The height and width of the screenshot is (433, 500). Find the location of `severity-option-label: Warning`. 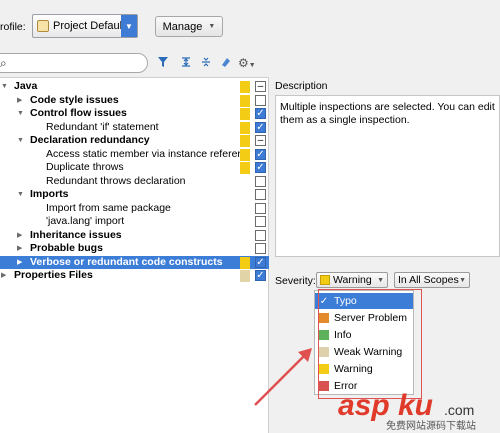

severity-option-label: Warning is located at coordinates (353, 369).